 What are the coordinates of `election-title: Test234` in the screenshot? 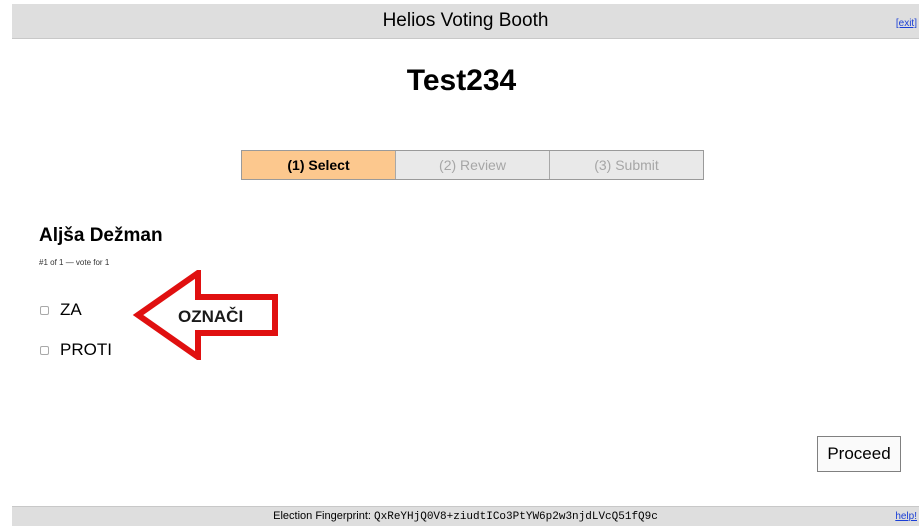 It's located at (461, 80).